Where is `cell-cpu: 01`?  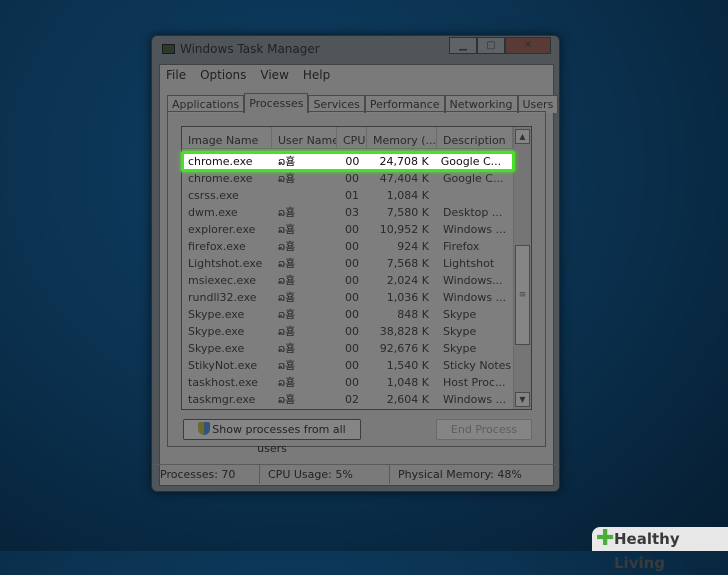 cell-cpu: 01 is located at coordinates (352, 195).